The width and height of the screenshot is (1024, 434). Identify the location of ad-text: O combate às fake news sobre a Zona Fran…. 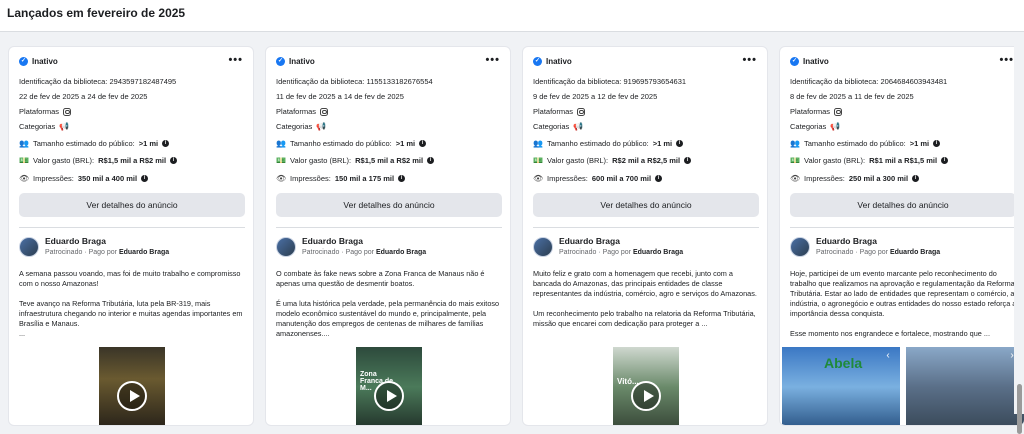
(388, 303).